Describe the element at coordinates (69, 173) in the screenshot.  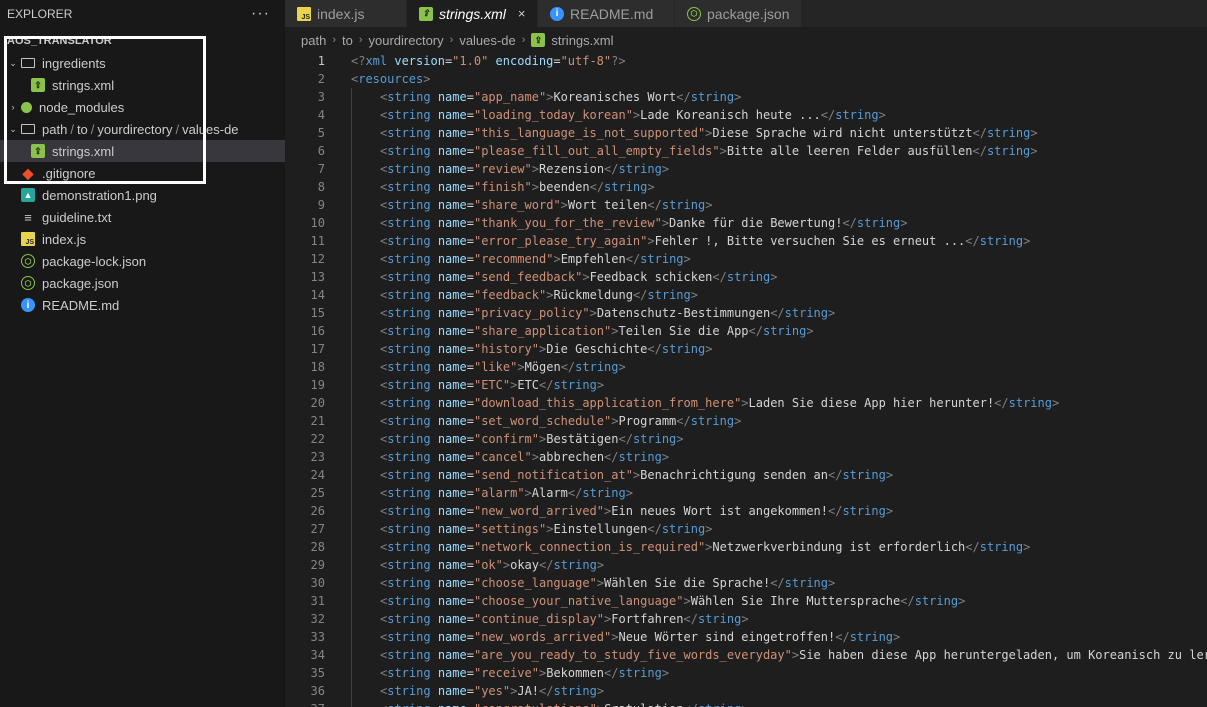
I see `file-tree-label: .gitignore` at that location.